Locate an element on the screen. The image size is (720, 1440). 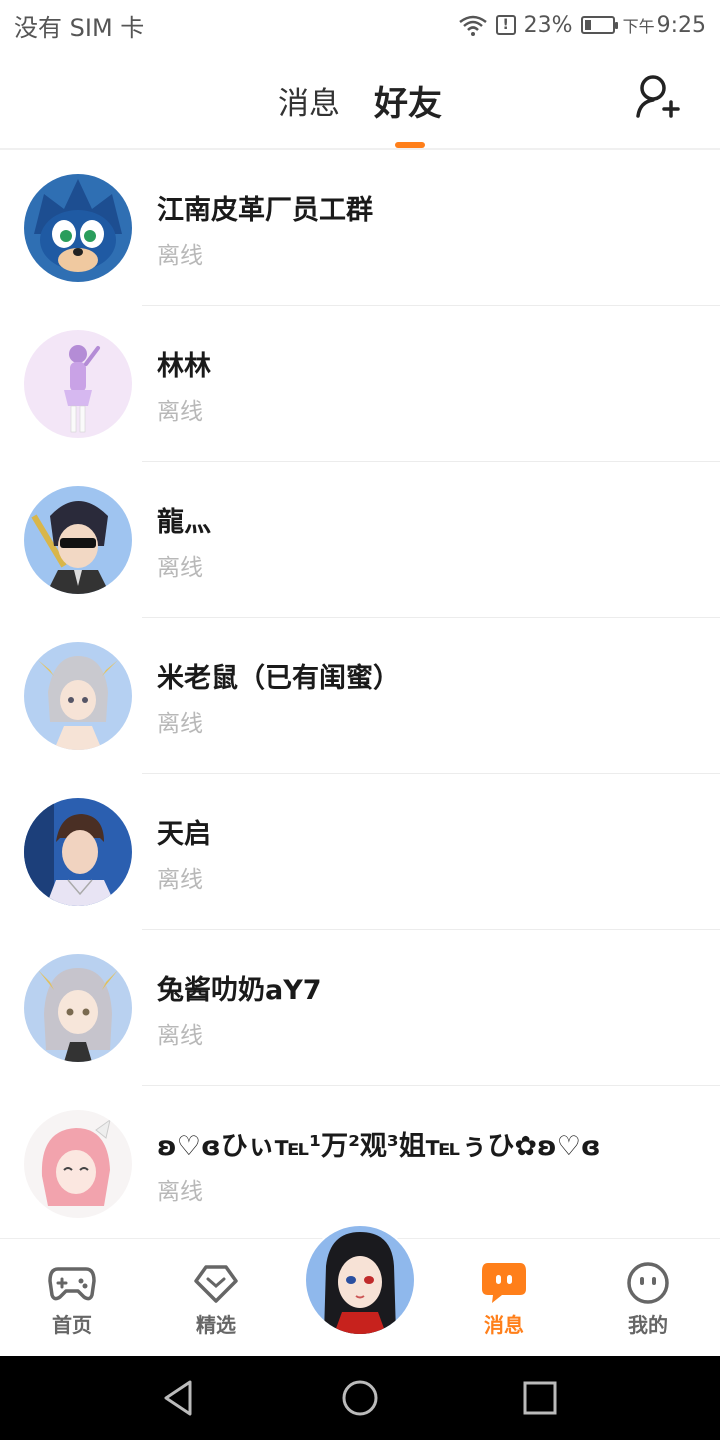
nav-mine: 我的 is located at coordinates (648, 1299).